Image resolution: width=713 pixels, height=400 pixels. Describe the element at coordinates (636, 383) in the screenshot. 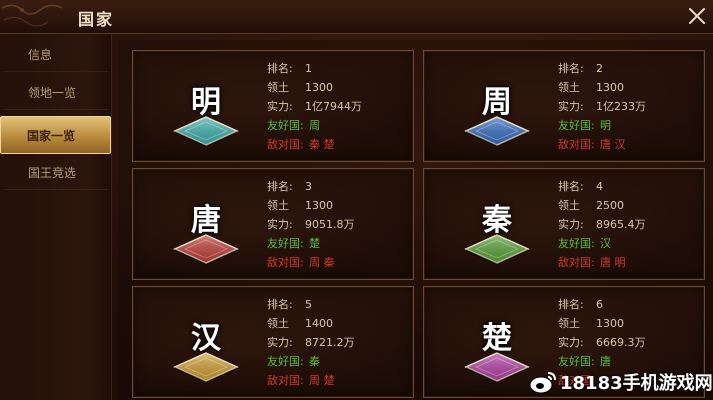

I see `watermark-text: 18183手机游戏网` at that location.